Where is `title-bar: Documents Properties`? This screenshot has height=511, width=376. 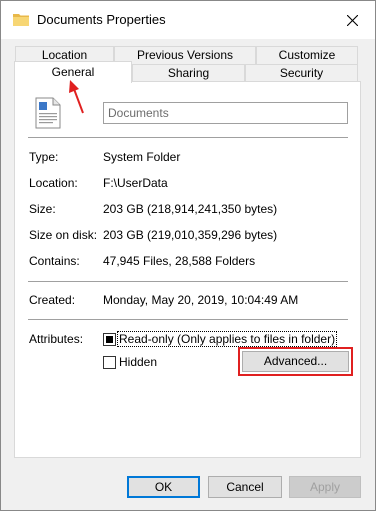 title-bar: Documents Properties is located at coordinates (188, 20).